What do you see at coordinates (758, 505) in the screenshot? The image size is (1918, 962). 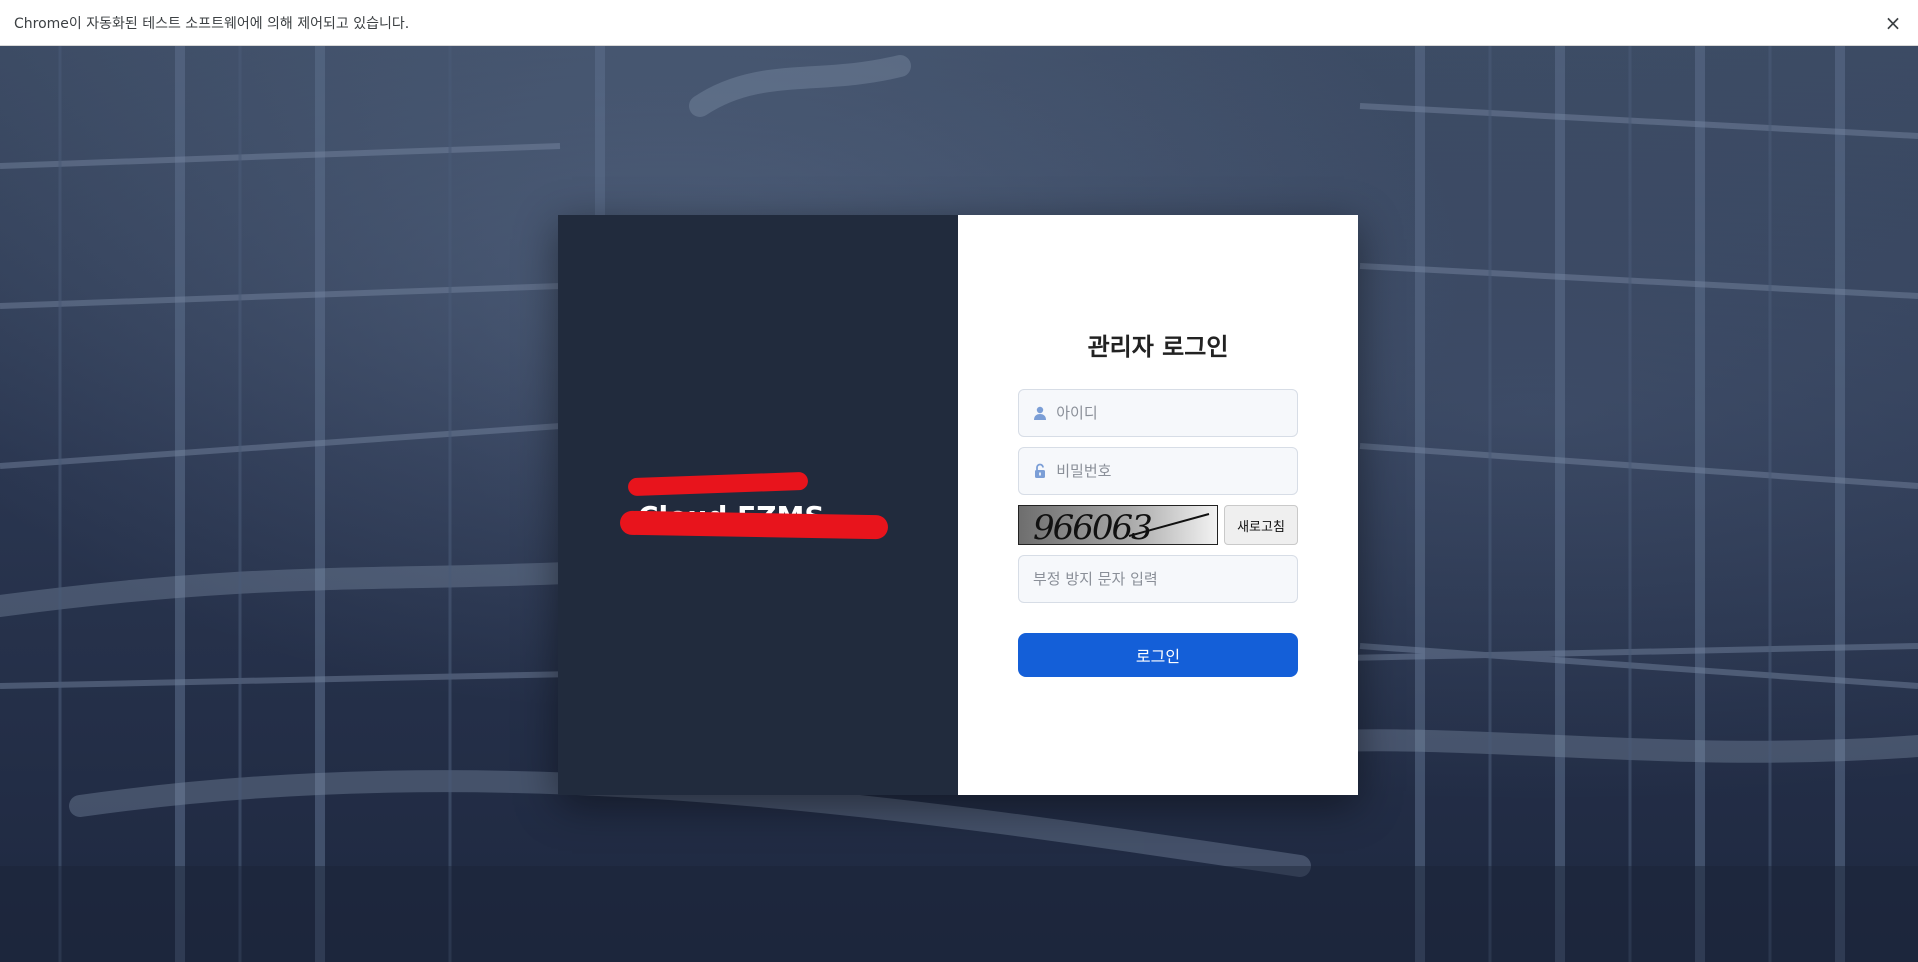 I see `brand-panel: Cloud EZMS` at bounding box center [758, 505].